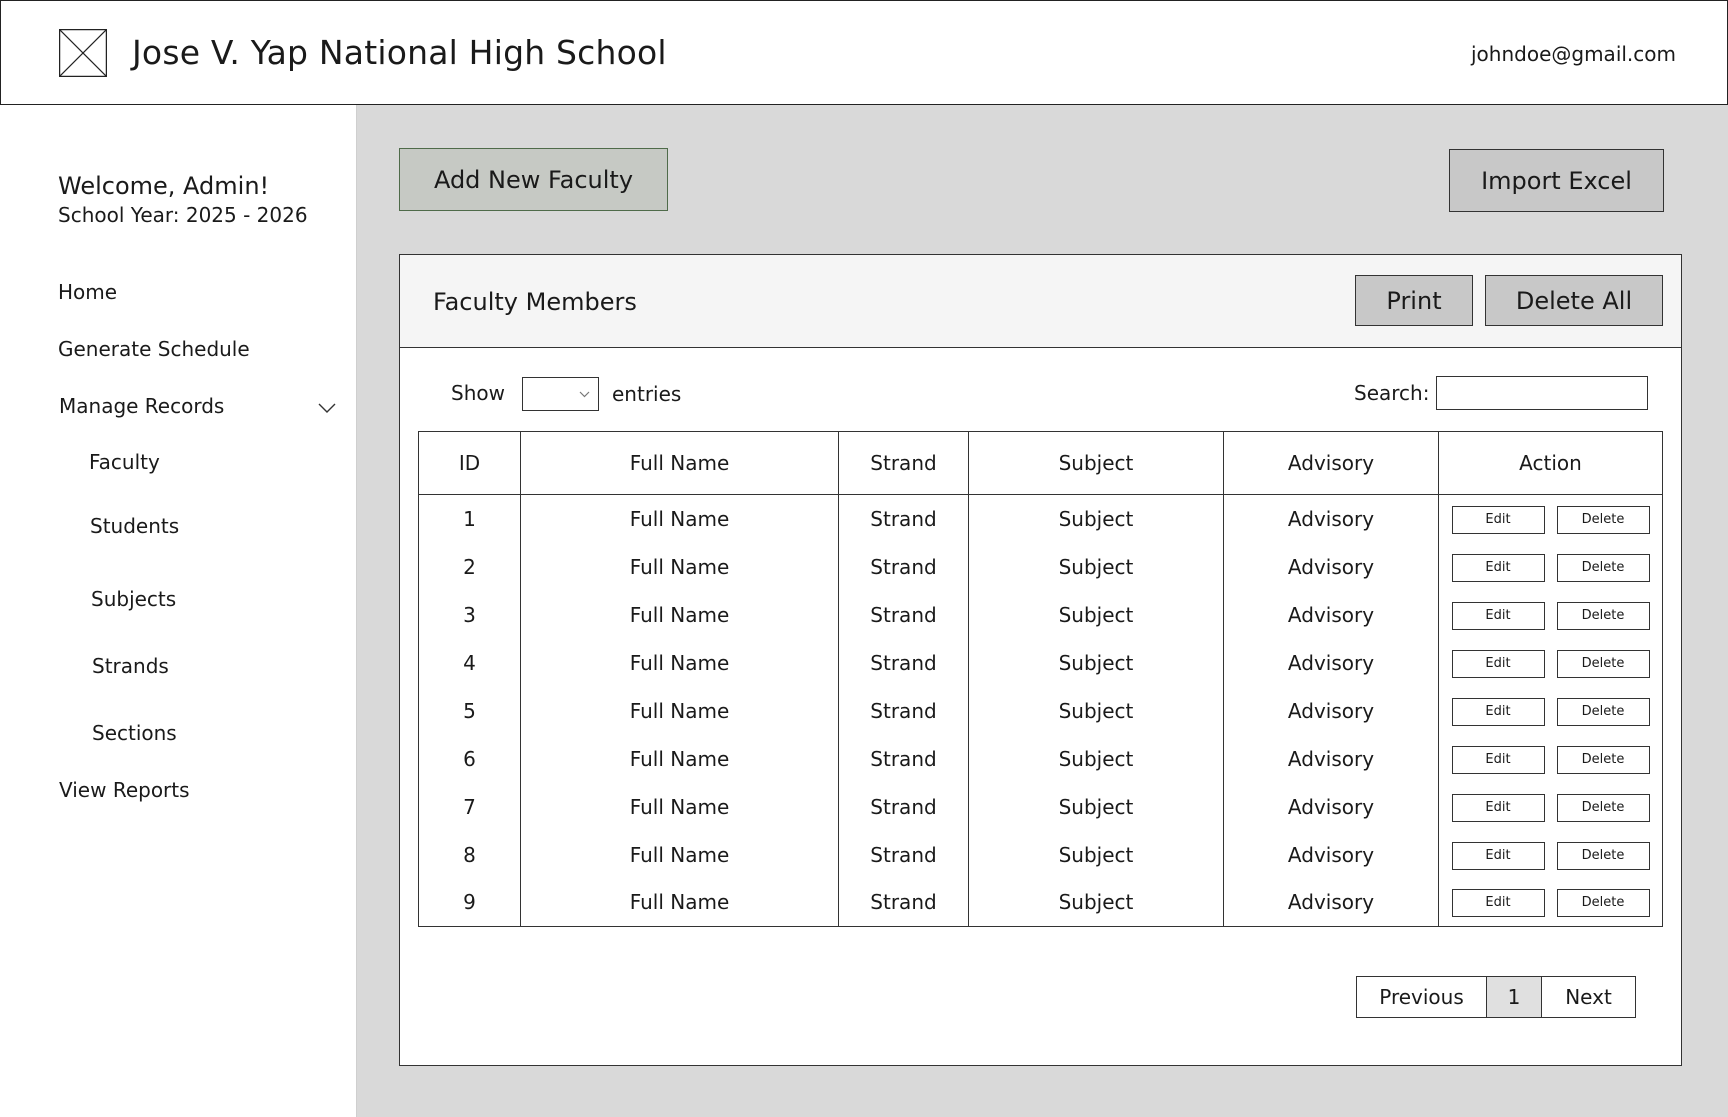 The image size is (1728, 1117). I want to click on print-button: Print, so click(1414, 300).